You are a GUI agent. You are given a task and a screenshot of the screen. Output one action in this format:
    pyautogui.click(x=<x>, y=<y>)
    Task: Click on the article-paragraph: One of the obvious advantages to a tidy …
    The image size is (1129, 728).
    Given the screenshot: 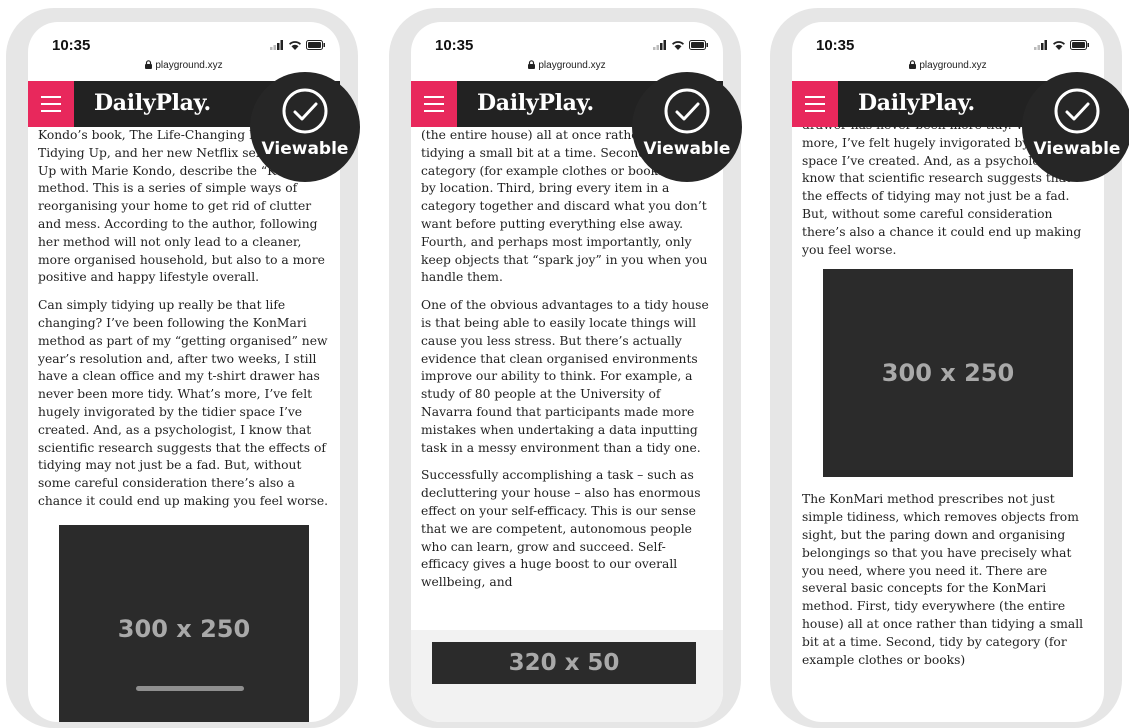 What is the action you would take?
    pyautogui.click(x=565, y=376)
    